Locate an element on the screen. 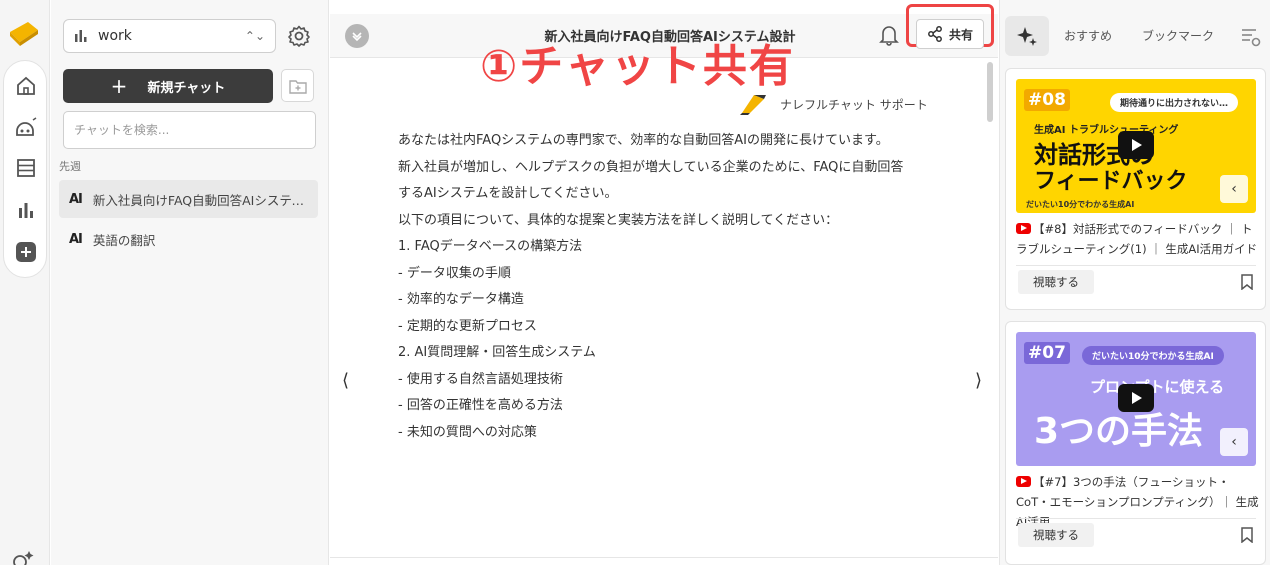 Image resolution: width=1270 pixels, height=565 pixels. scrollbar is located at coordinates (990, 92).